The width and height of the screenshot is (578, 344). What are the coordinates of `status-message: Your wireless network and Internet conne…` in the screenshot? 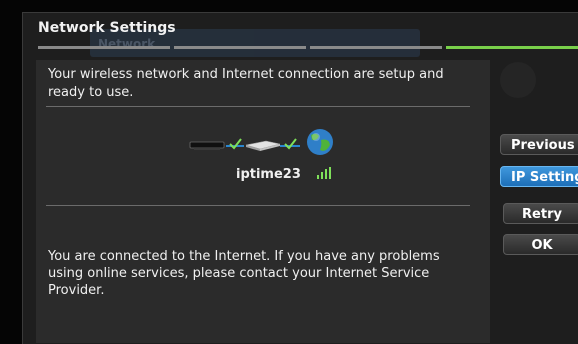 It's located at (246, 83).